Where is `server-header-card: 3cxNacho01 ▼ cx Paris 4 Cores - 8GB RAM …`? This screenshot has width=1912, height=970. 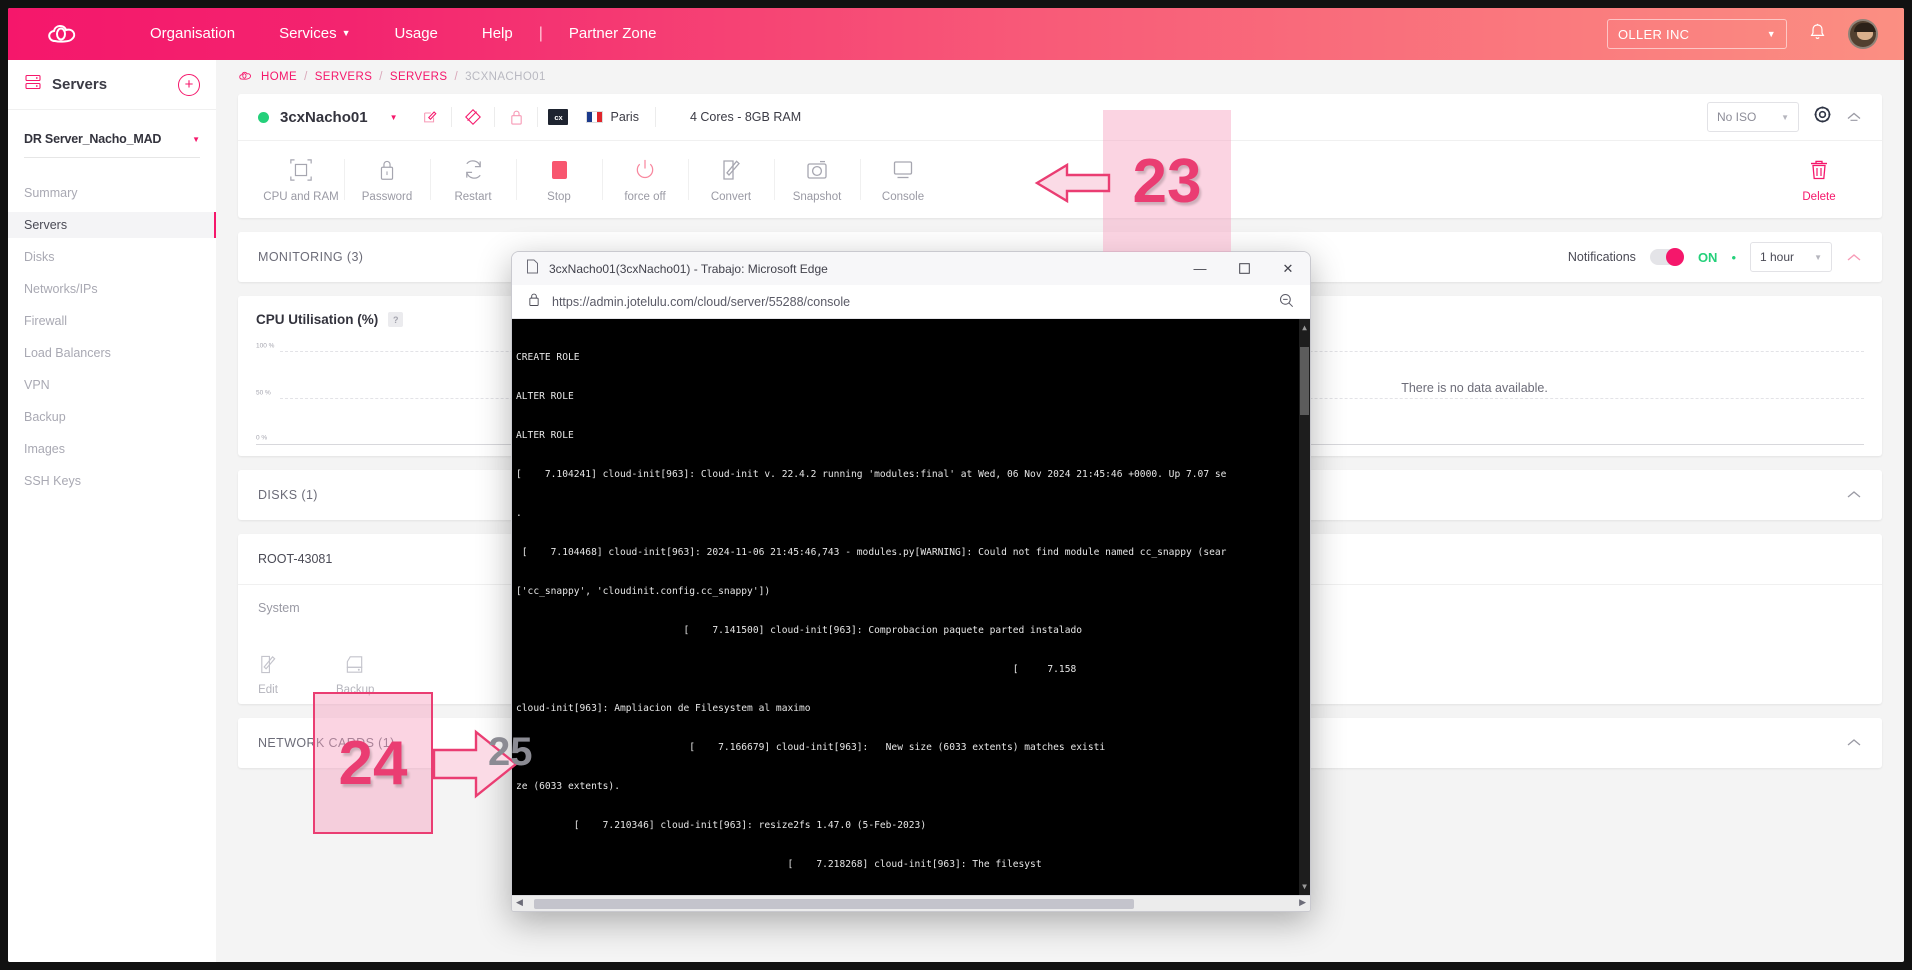 server-header-card: 3cxNacho01 ▼ cx Paris 4 Cores - 8GB RAM … is located at coordinates (1060, 156).